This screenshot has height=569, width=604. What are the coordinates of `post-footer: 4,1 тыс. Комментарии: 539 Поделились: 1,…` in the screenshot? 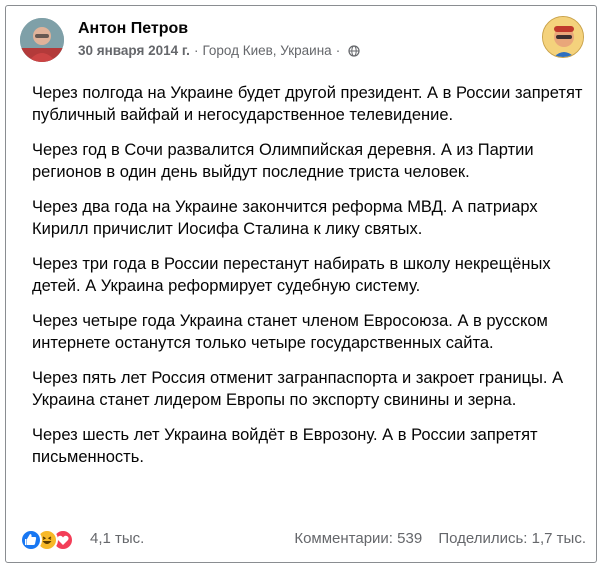 It's located at (303, 540).